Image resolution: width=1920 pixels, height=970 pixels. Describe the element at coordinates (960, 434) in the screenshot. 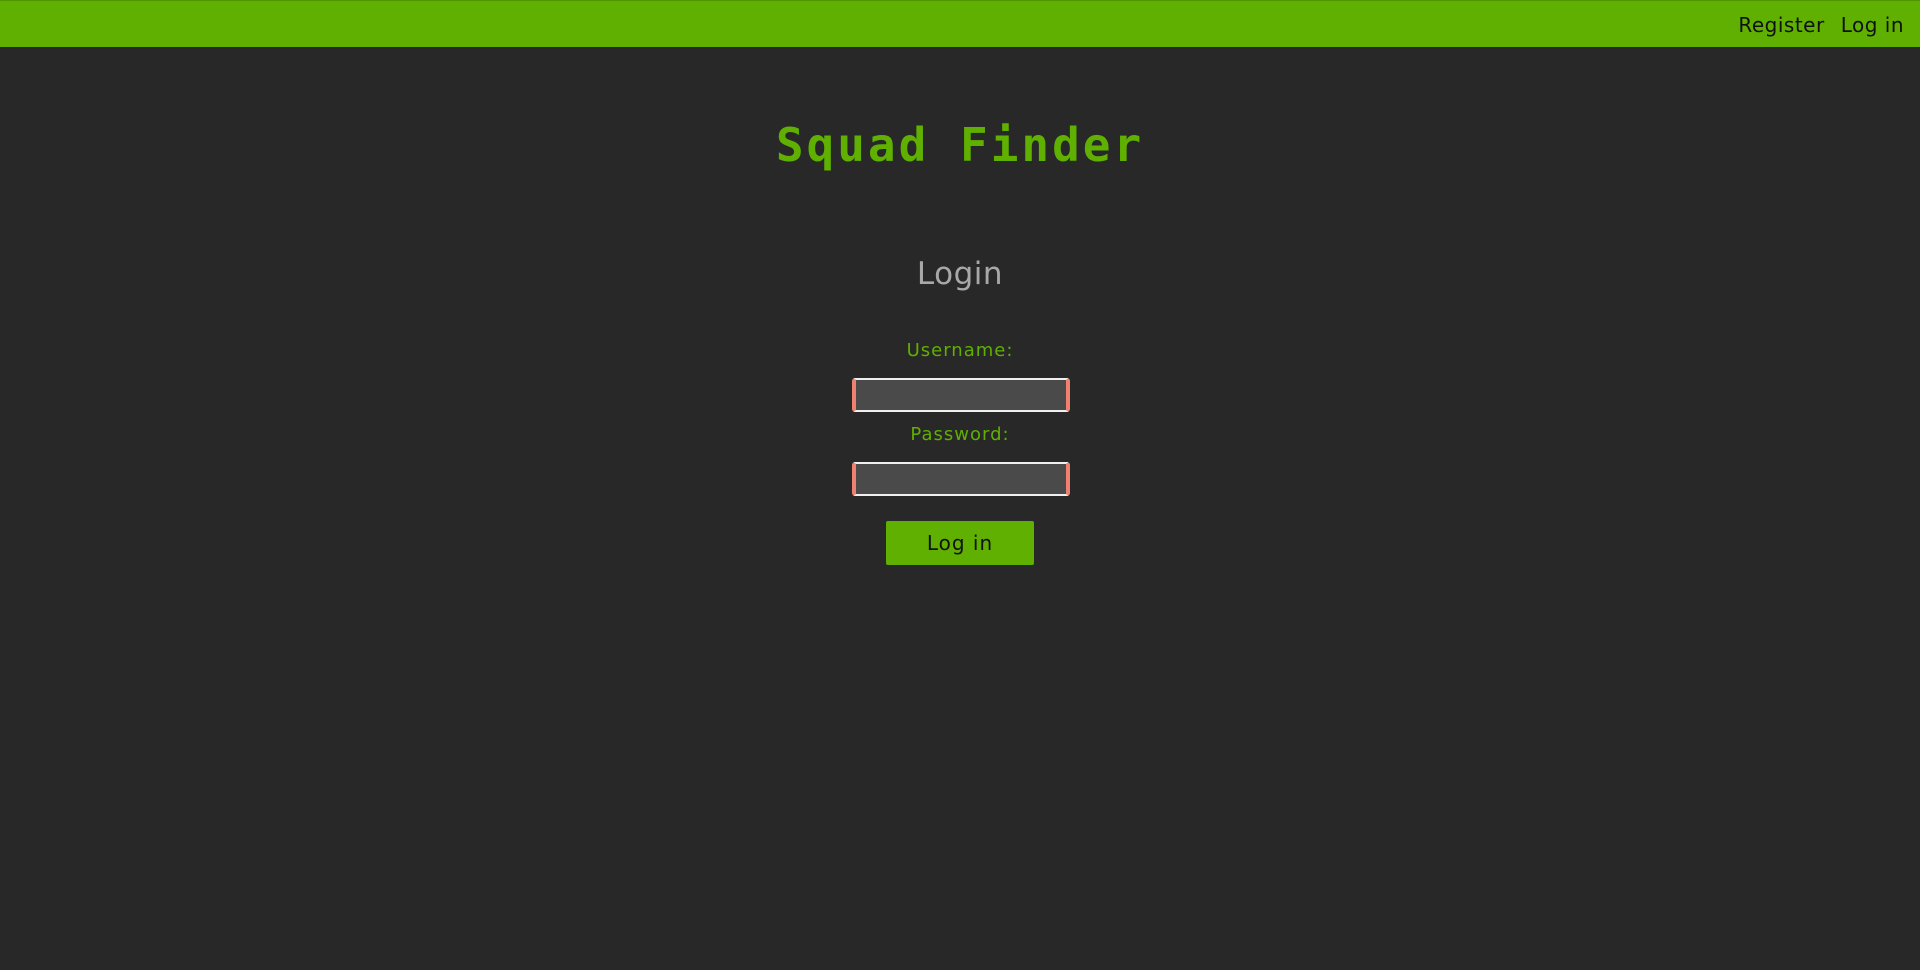

I see `password-label: Password:` at that location.